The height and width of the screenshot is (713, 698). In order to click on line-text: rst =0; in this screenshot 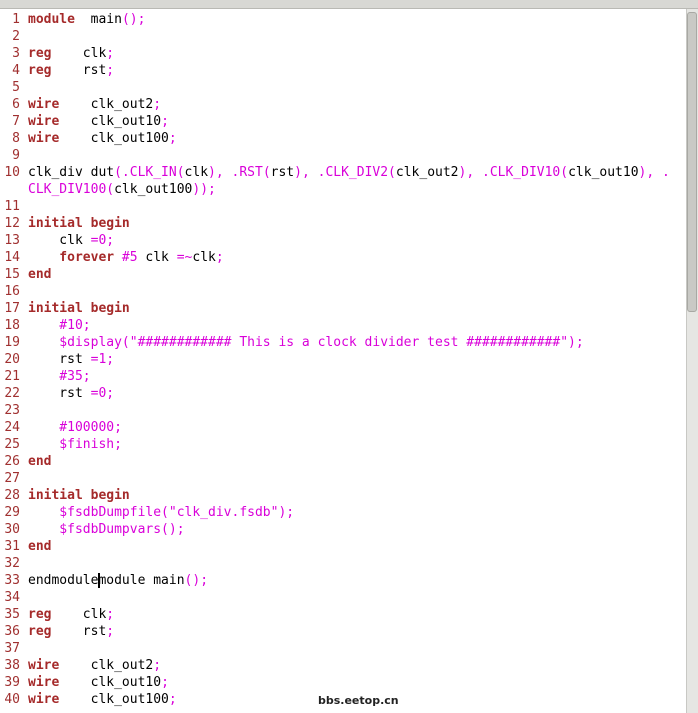, I will do `click(71, 393)`.